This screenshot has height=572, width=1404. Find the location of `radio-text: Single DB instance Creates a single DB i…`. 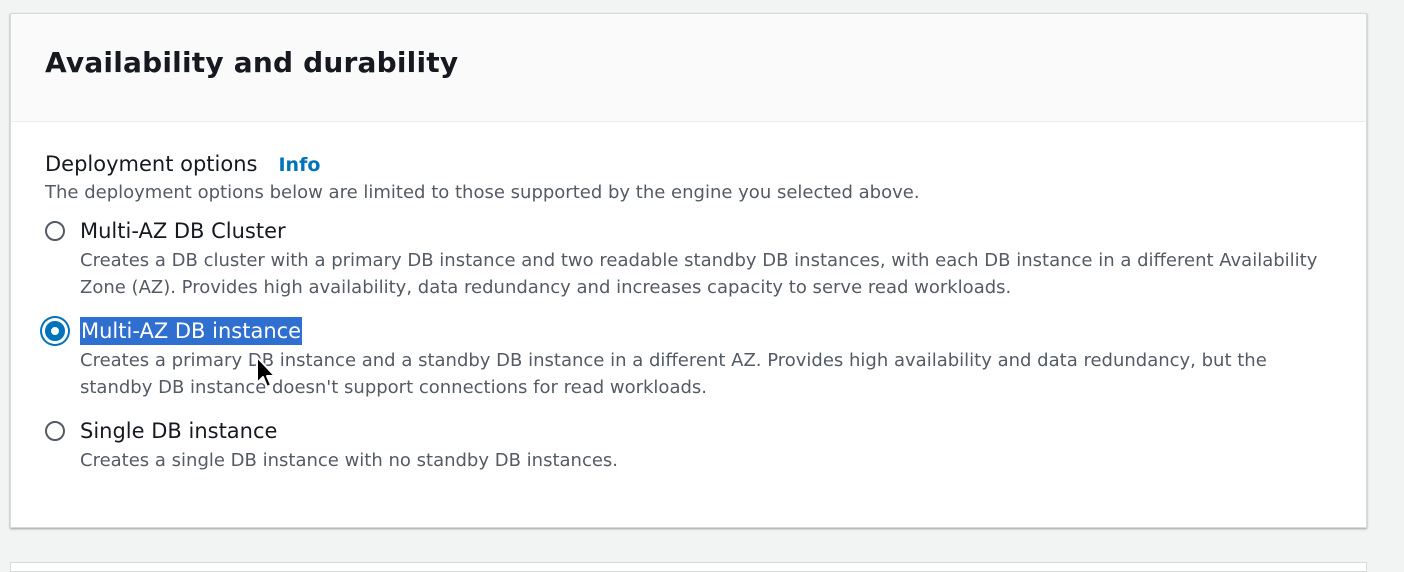

radio-text: Single DB instance Creates a single DB i… is located at coordinates (706, 445).